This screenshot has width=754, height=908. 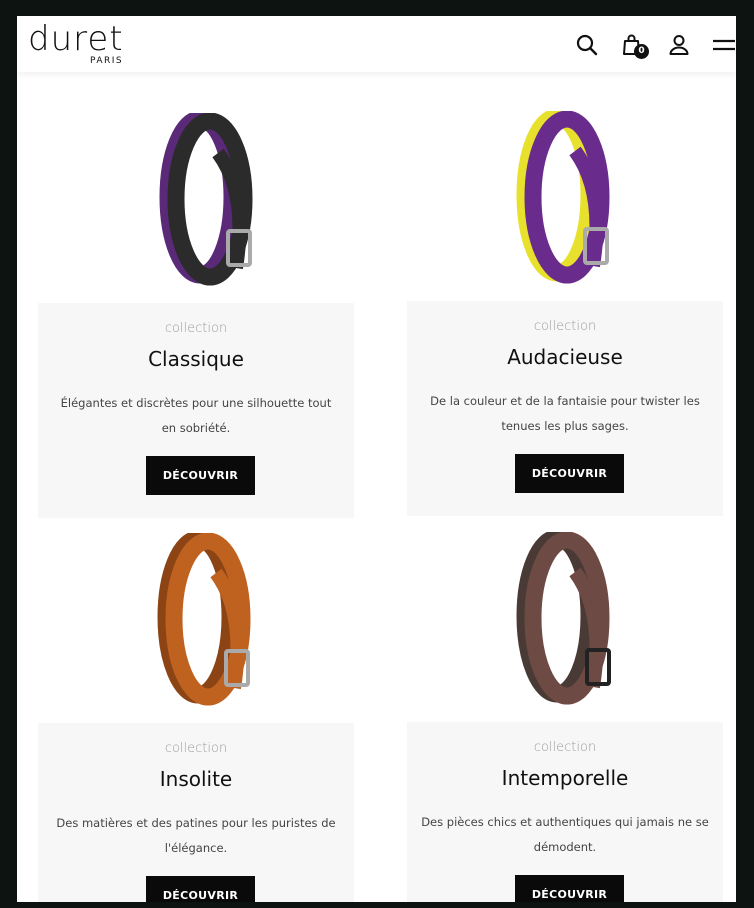 I want to click on collection-title: Classique, so click(x=196, y=359).